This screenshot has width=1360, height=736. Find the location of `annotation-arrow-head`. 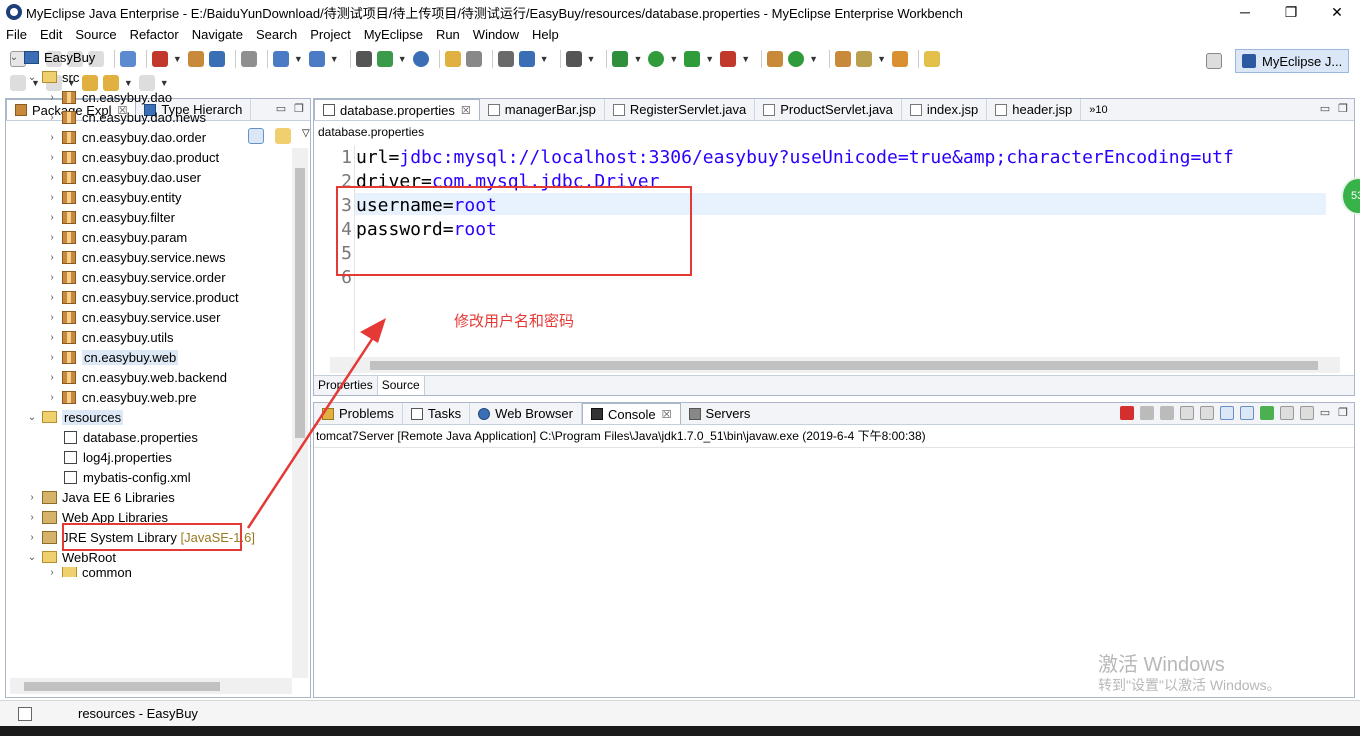

annotation-arrow-head is located at coordinates (373, 330).